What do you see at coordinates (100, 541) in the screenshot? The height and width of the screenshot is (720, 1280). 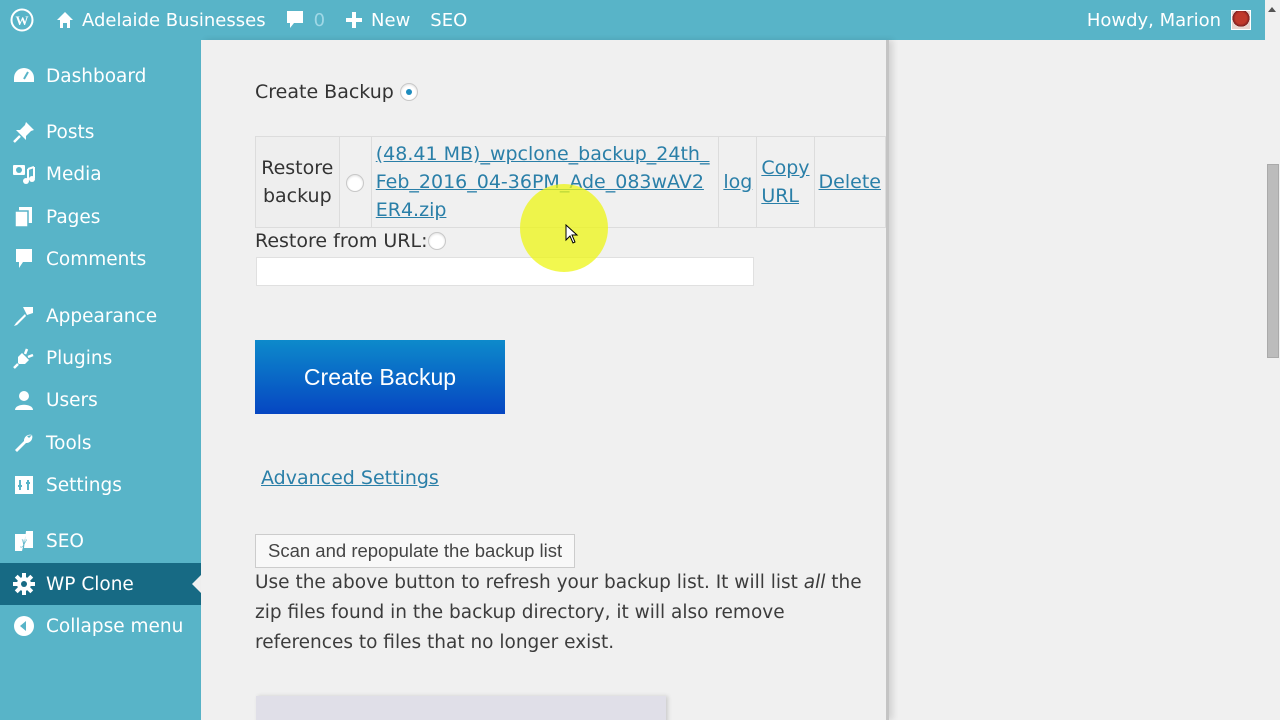 I see `sidebar-item-seo: y SEO` at bounding box center [100, 541].